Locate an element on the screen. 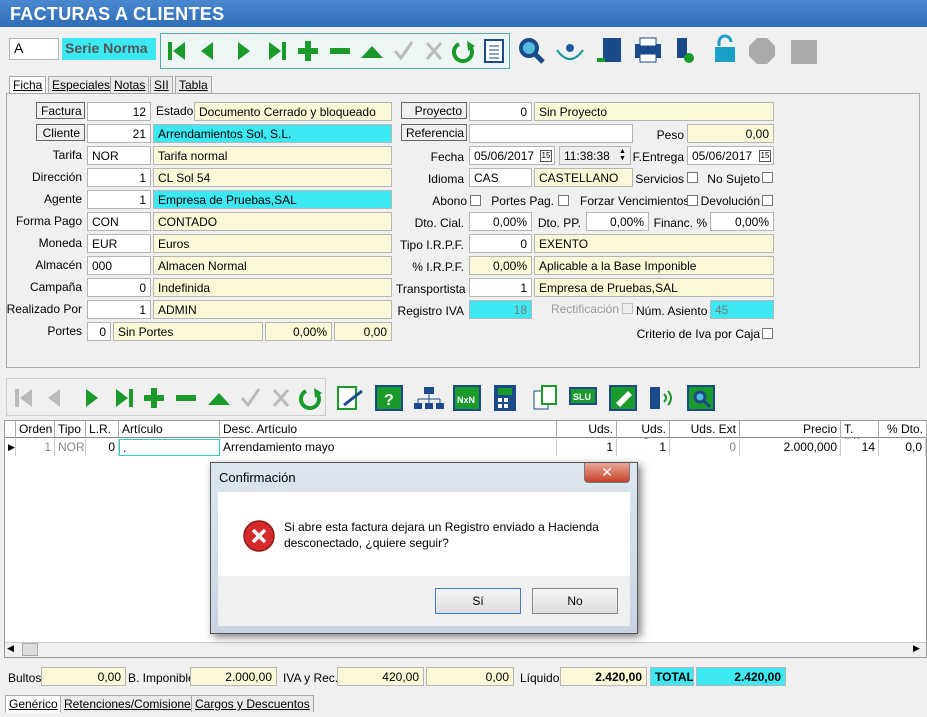  grid-header-articulo: Artículo is located at coordinates (169, 429).